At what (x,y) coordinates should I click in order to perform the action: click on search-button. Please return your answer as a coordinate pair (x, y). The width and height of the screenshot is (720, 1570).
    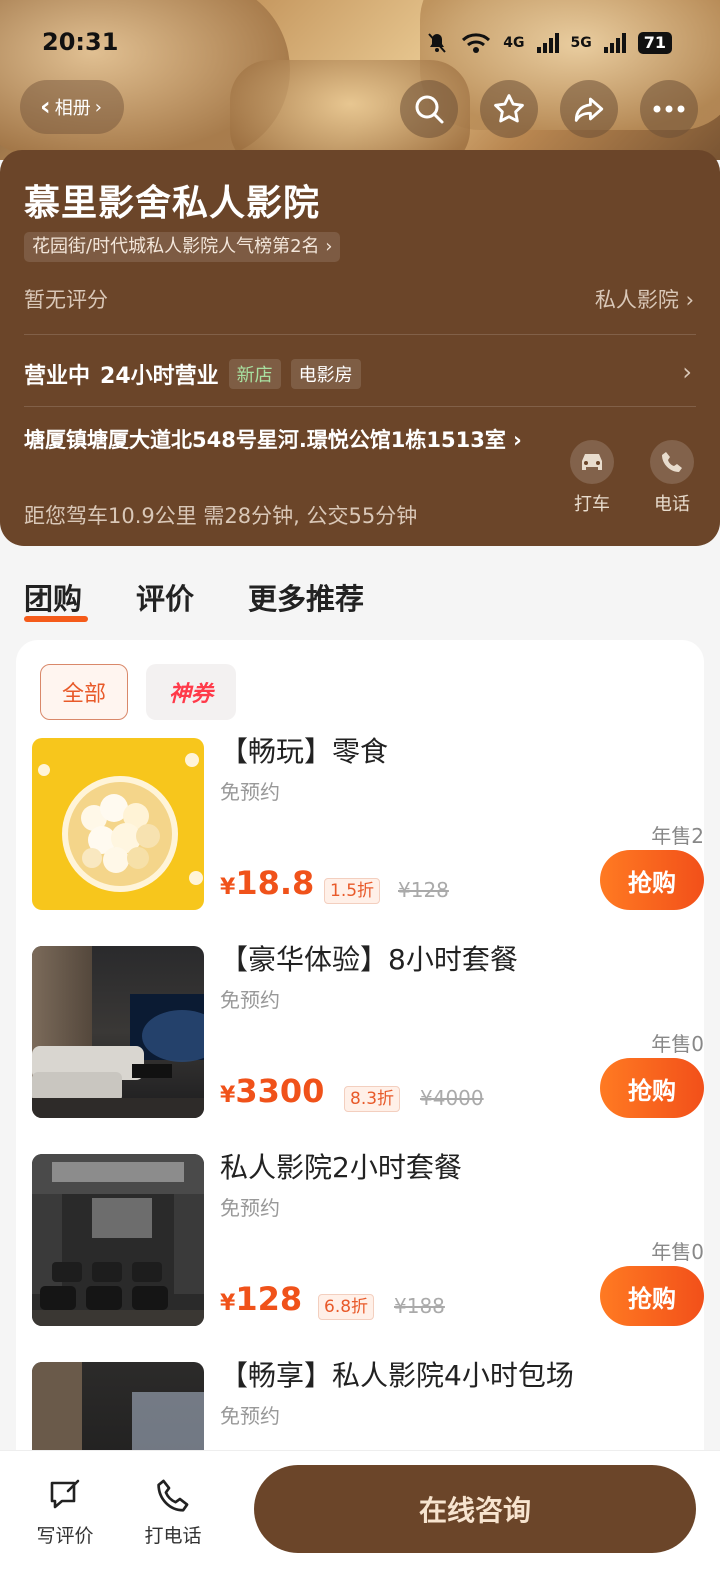
    Looking at the image, I should click on (429, 109).